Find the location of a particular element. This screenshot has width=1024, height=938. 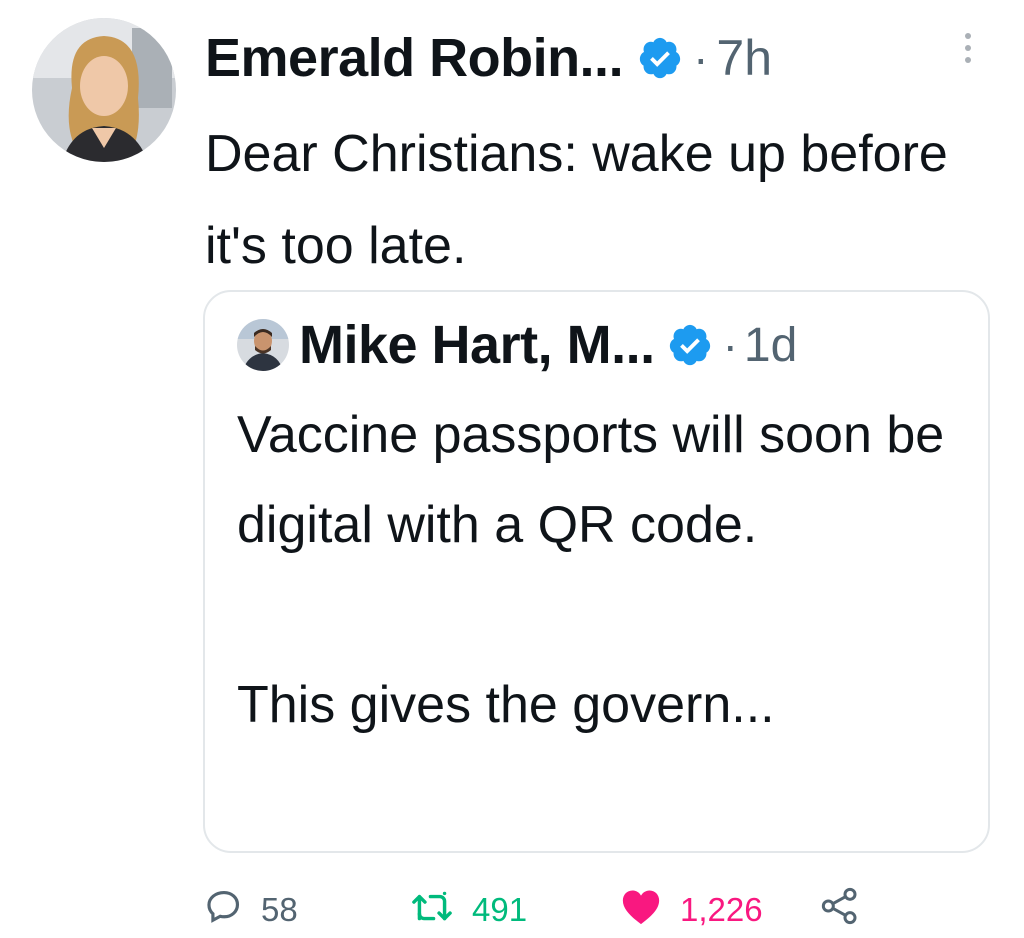

share-button is located at coordinates (840, 910).